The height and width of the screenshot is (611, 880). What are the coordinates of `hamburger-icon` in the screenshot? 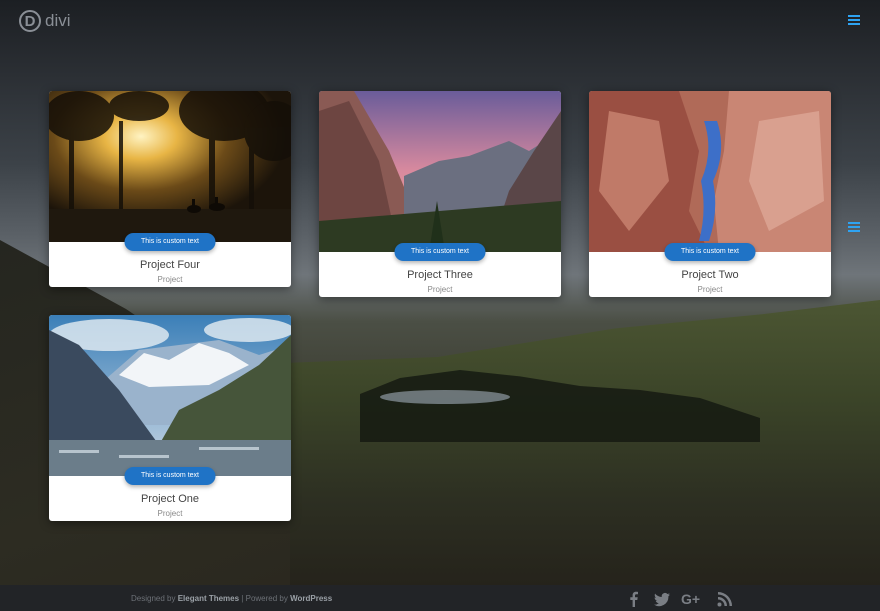 It's located at (854, 20).